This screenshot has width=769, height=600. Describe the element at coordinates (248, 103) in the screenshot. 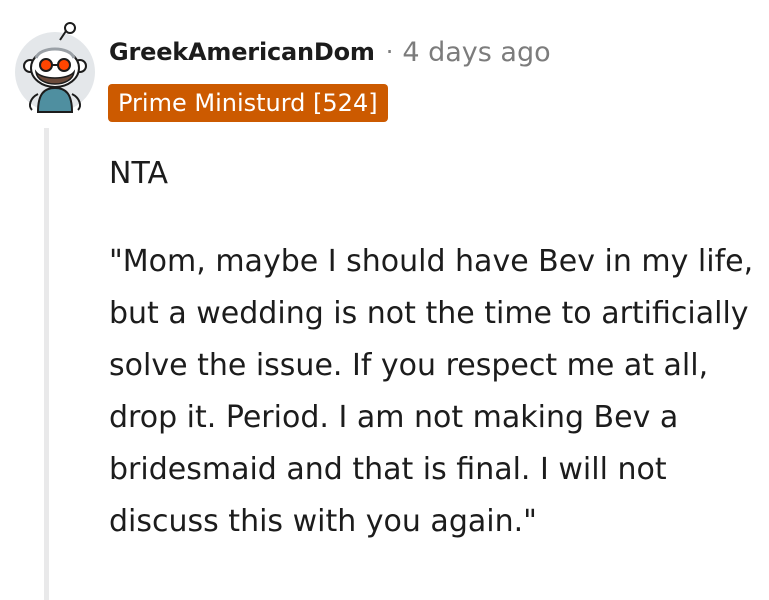

I see `user-flair-badge: Prime Ministurd [524]` at that location.